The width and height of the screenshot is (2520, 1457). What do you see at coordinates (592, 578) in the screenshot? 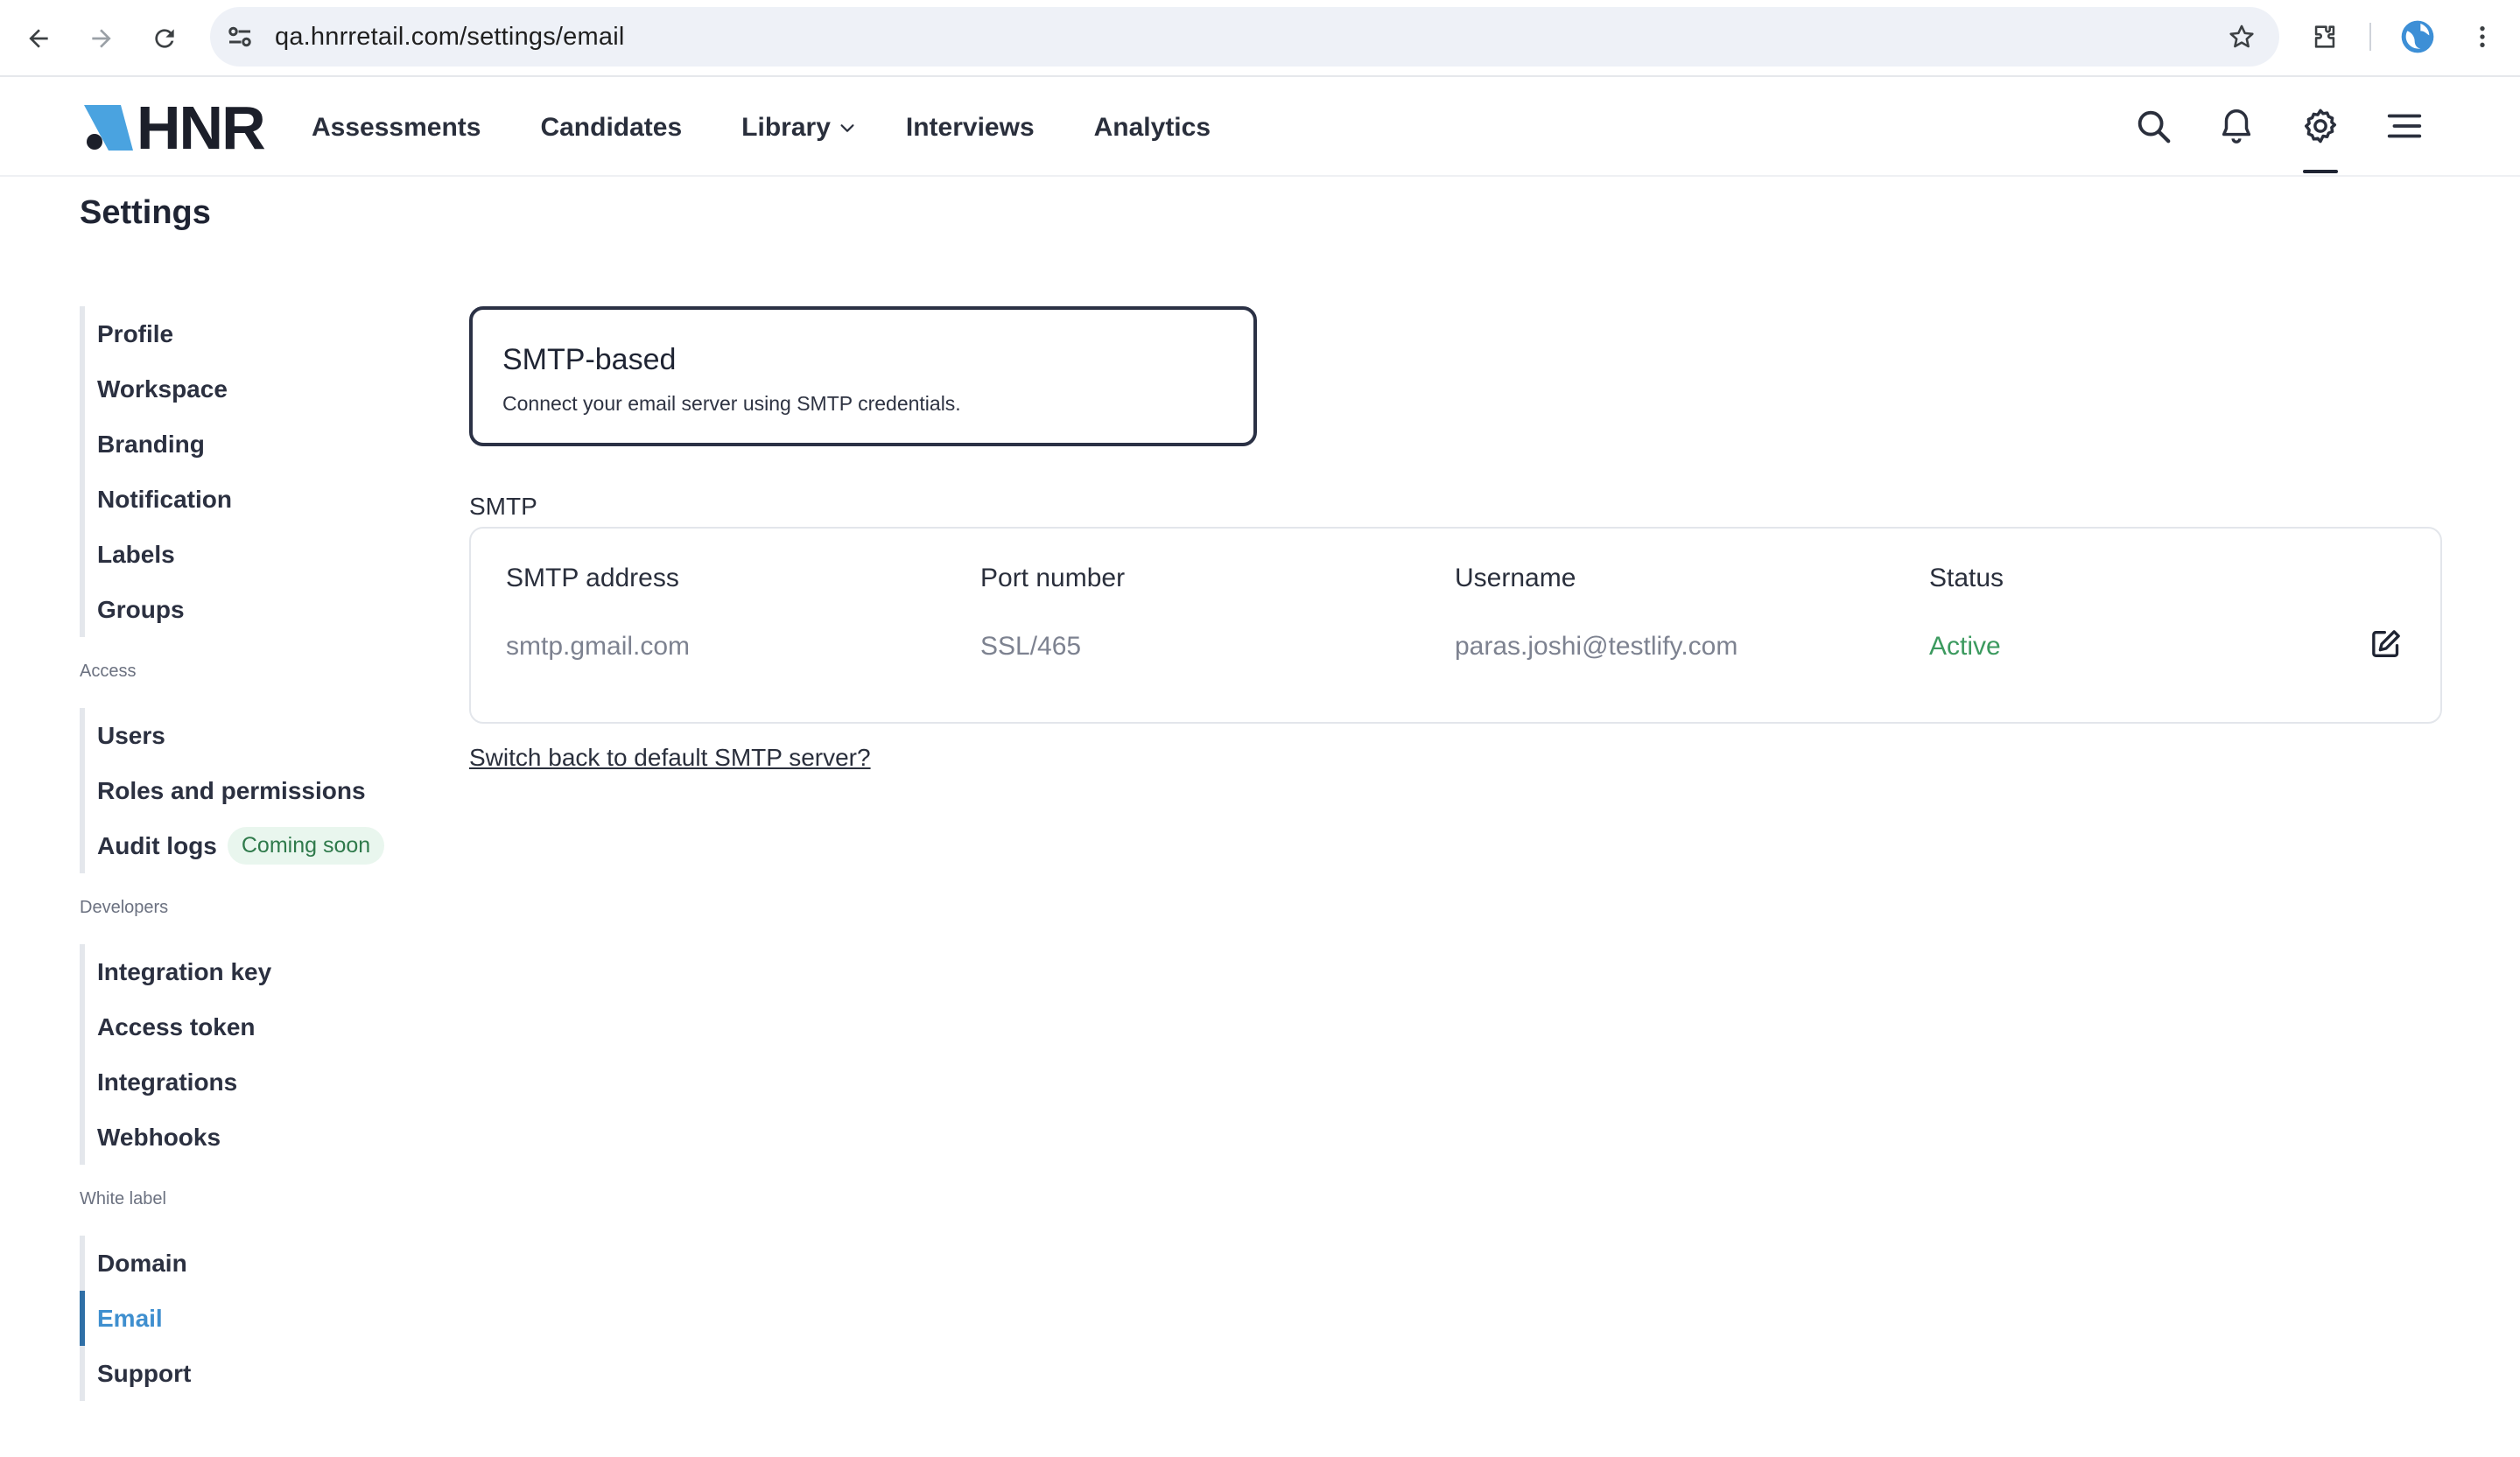
I see `header-smtp-address: SMTP address` at bounding box center [592, 578].